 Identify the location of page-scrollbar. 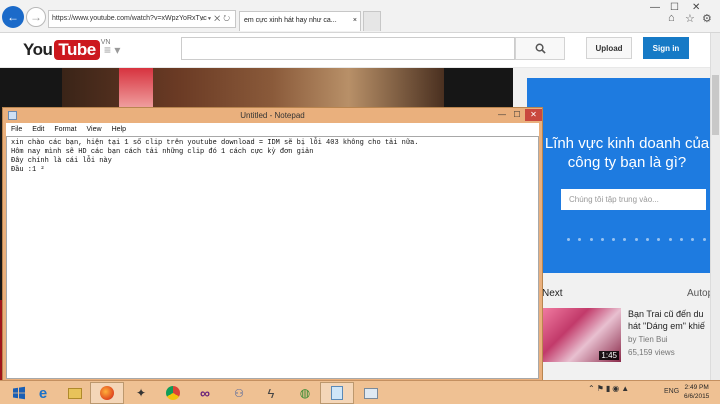
(715, 206).